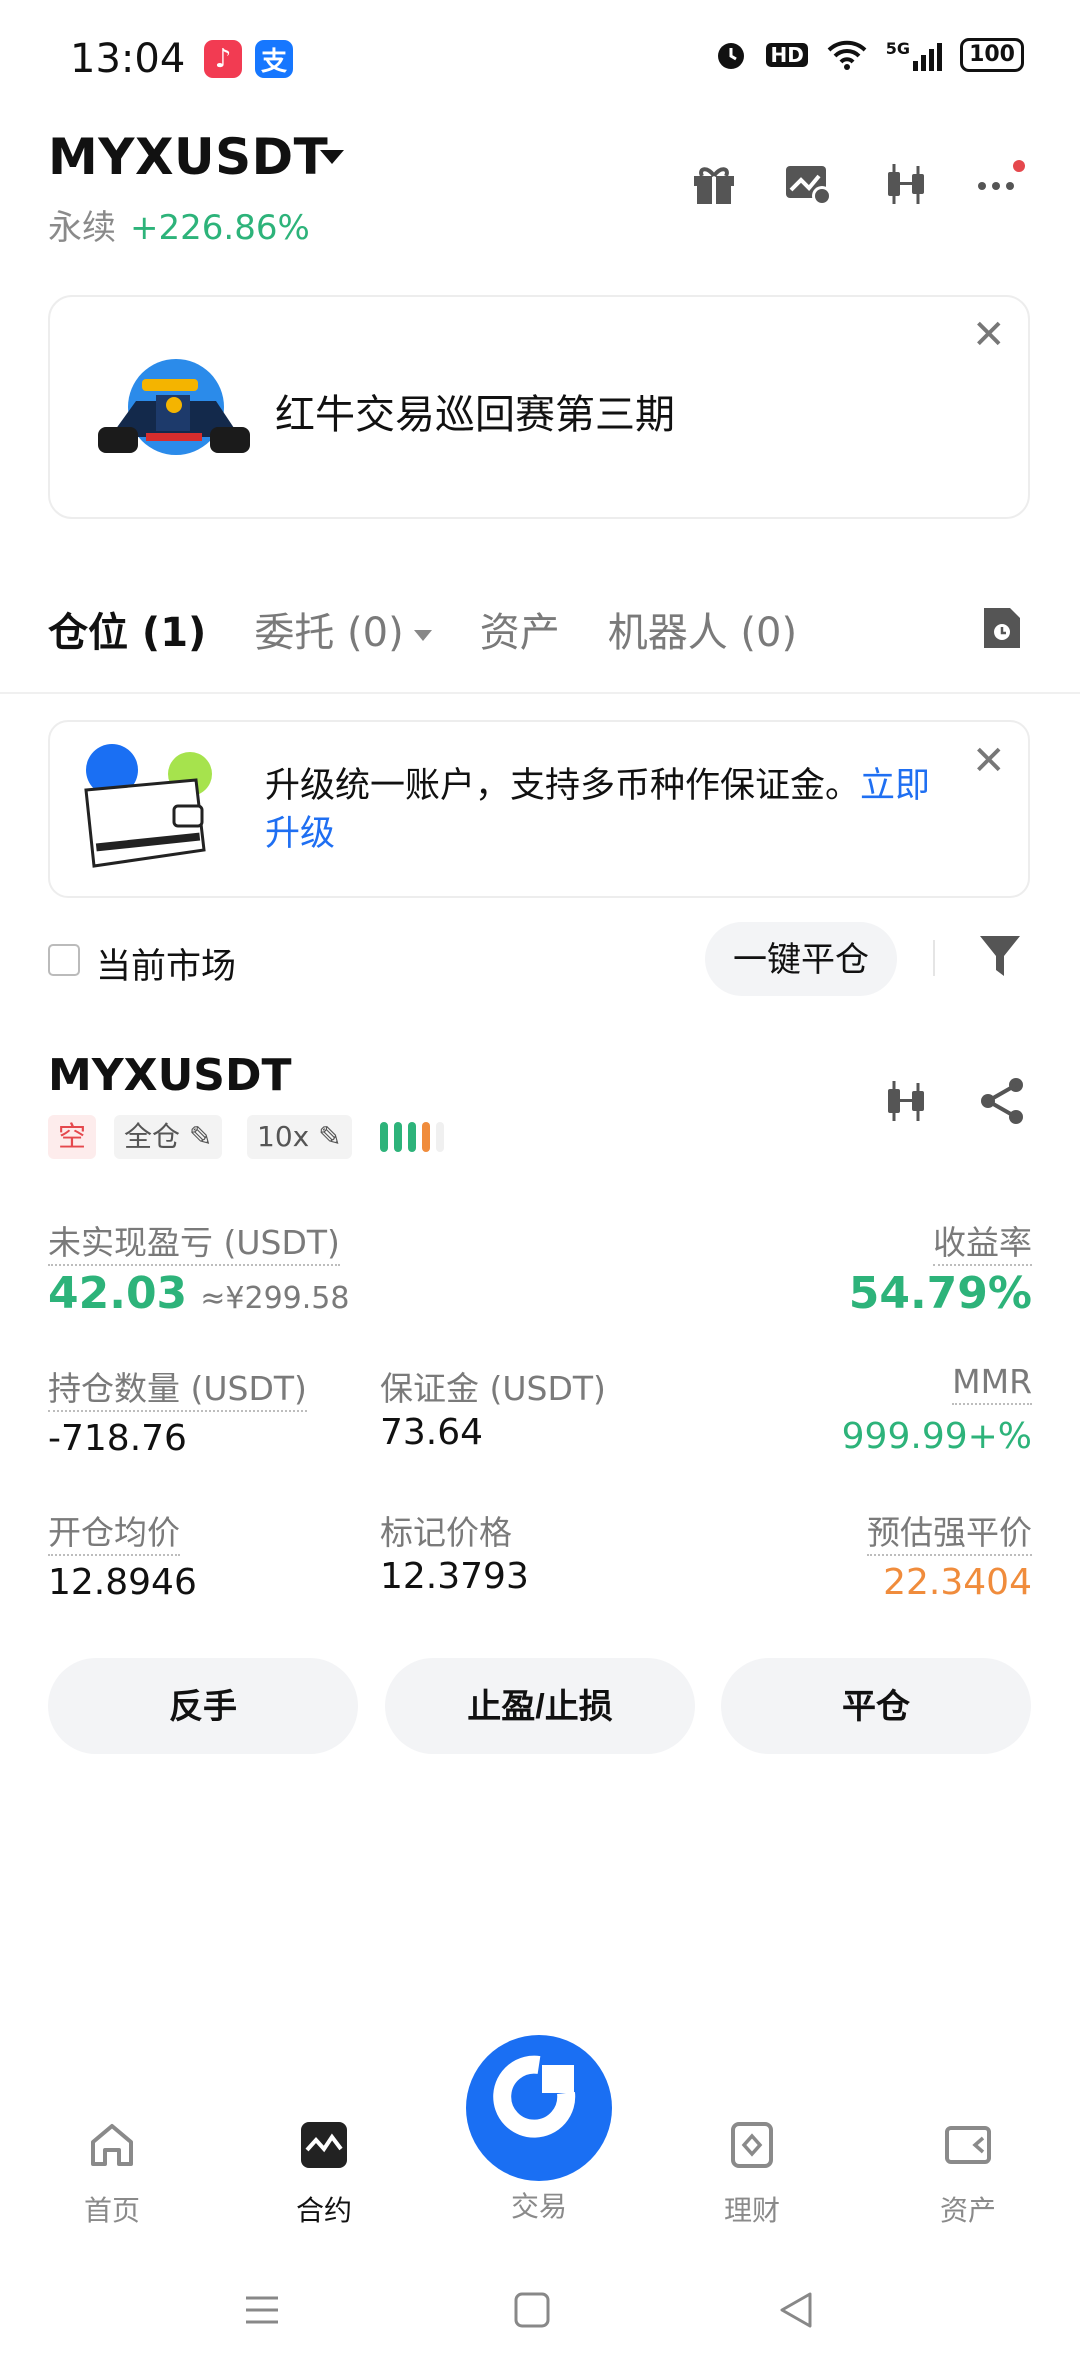 This screenshot has width=1080, height=2376. What do you see at coordinates (982, 1244) in the screenshot?
I see `roe-label-text: 收益率` at bounding box center [982, 1244].